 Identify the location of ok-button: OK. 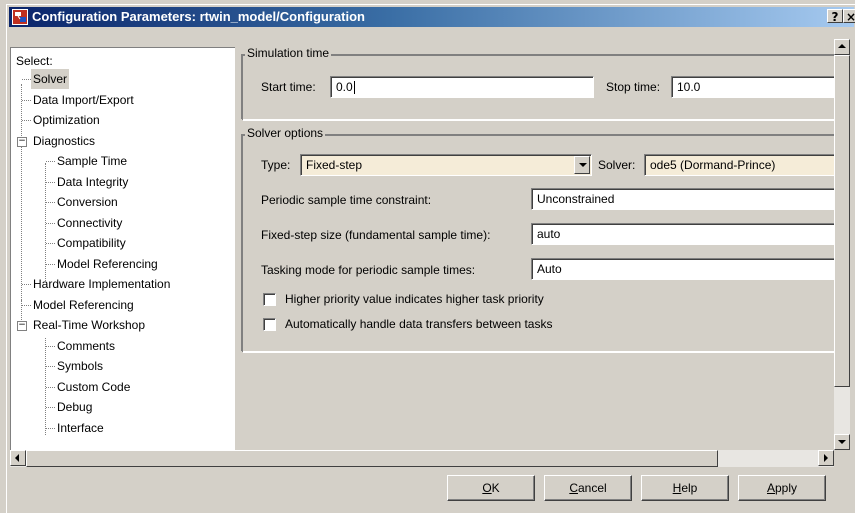
(491, 488).